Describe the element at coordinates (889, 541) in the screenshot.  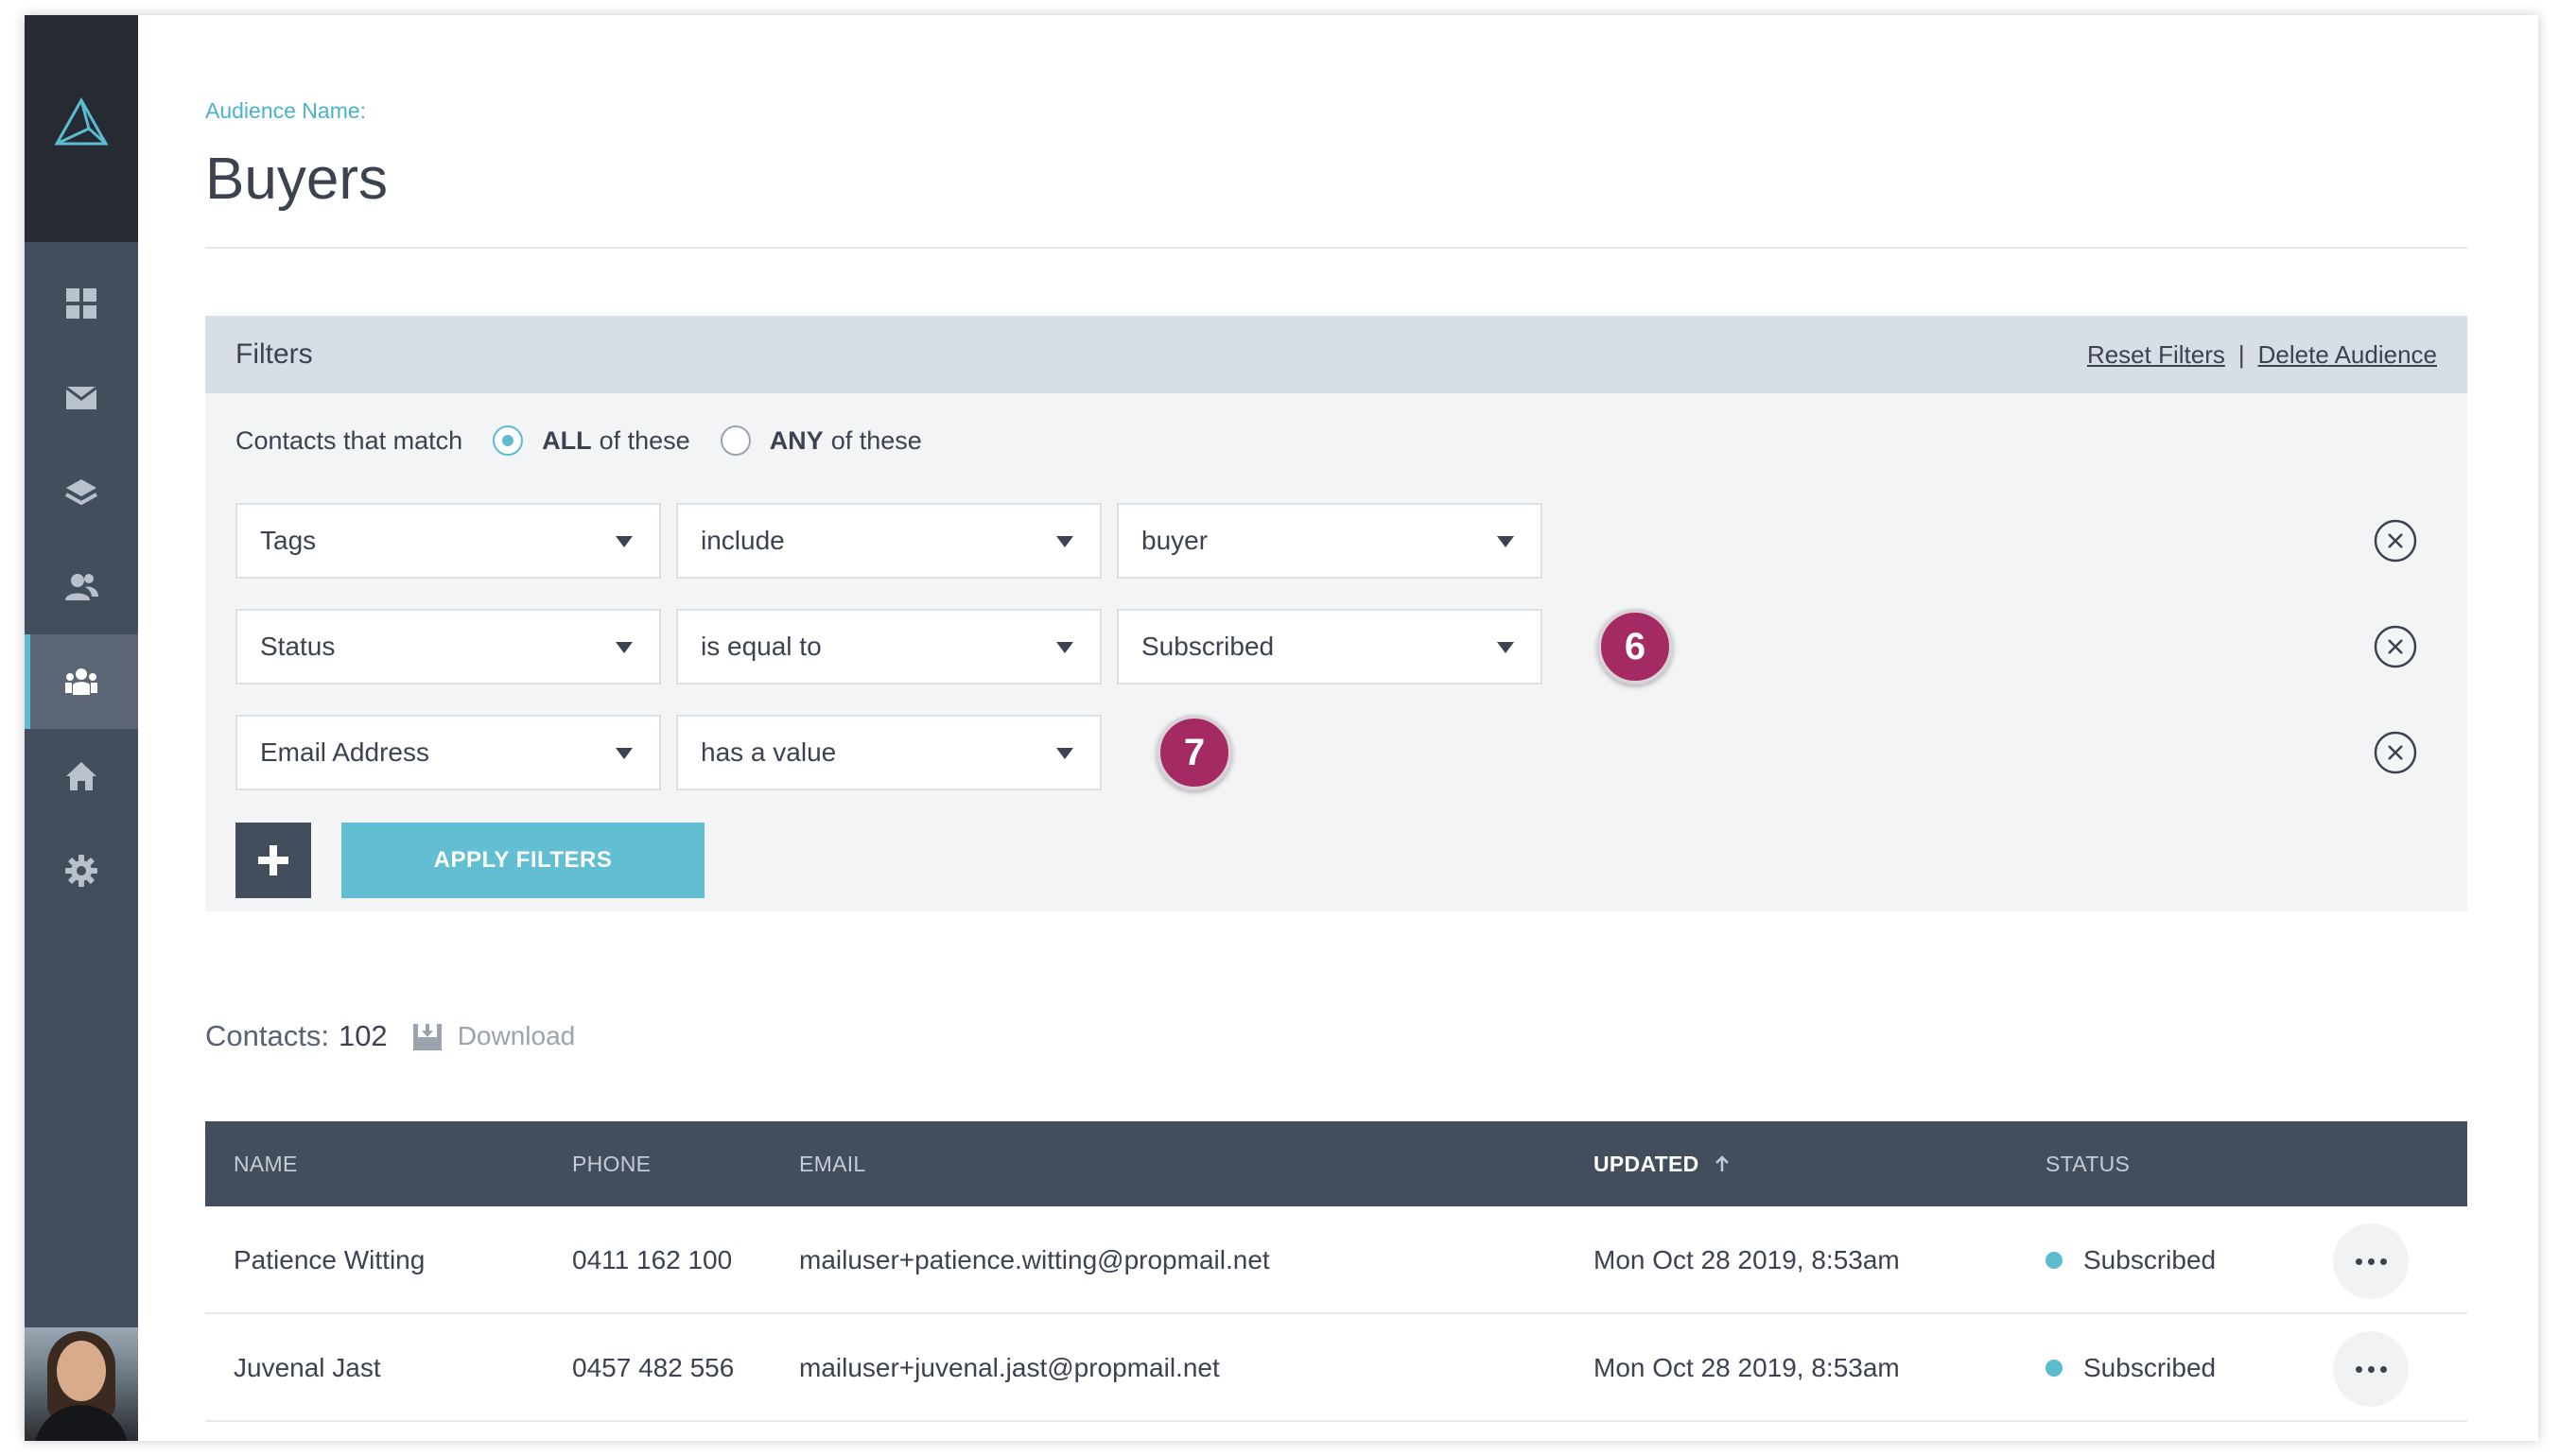
I see `filter-operator-select: include` at that location.